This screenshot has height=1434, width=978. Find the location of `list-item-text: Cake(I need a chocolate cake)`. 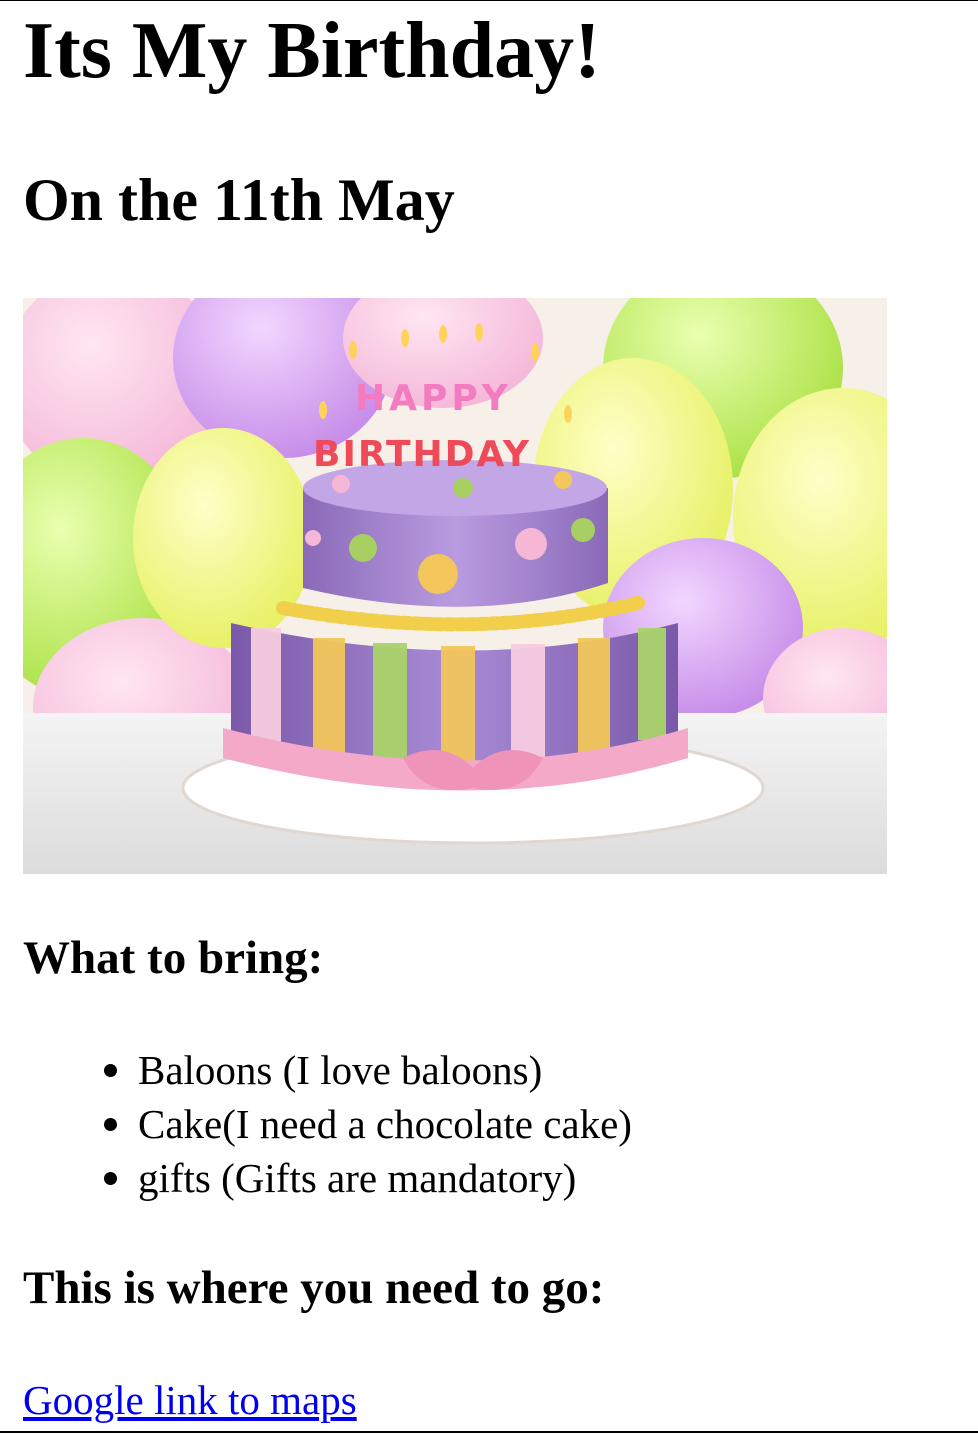

list-item-text: Cake(I need a chocolate cake) is located at coordinates (385, 1124).